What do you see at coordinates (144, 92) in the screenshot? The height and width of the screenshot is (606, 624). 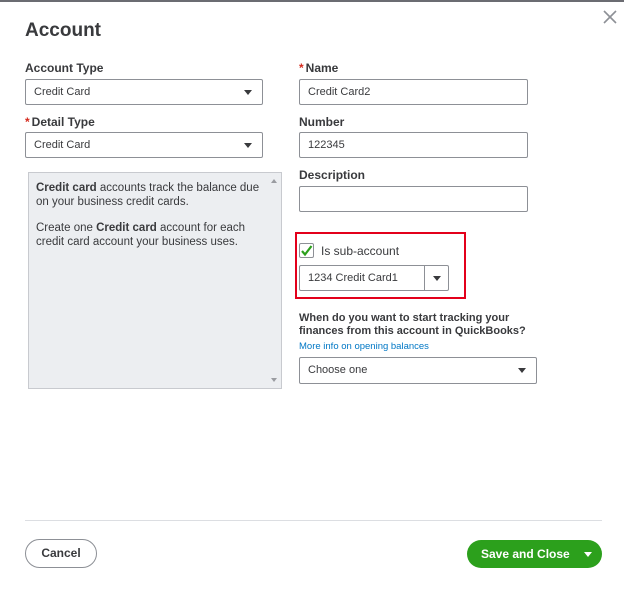 I see `account-type-select: Credit Card` at bounding box center [144, 92].